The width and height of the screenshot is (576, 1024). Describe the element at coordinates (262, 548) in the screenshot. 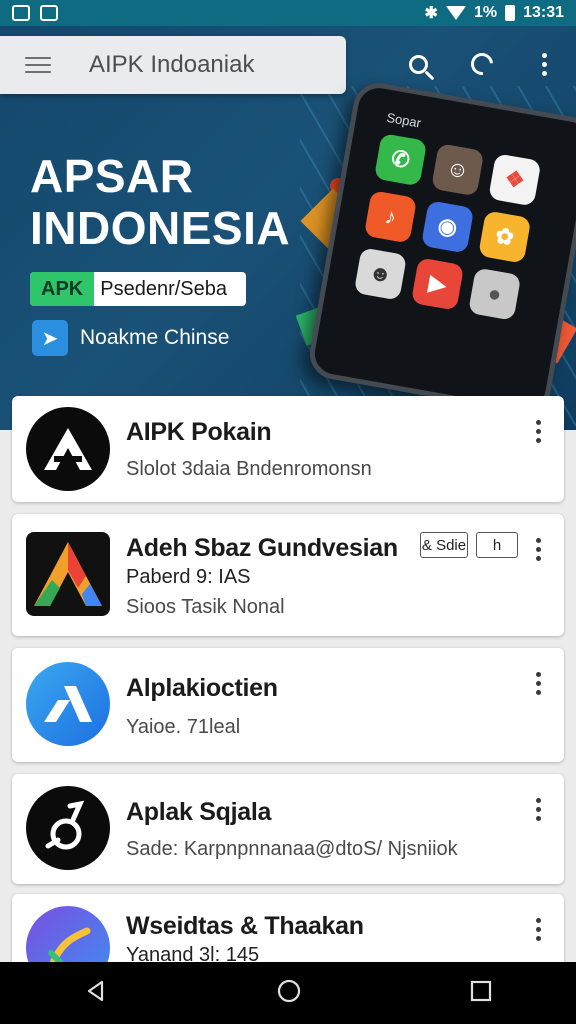

I see `app-title: Adeh Sbaz Gundvesian` at that location.